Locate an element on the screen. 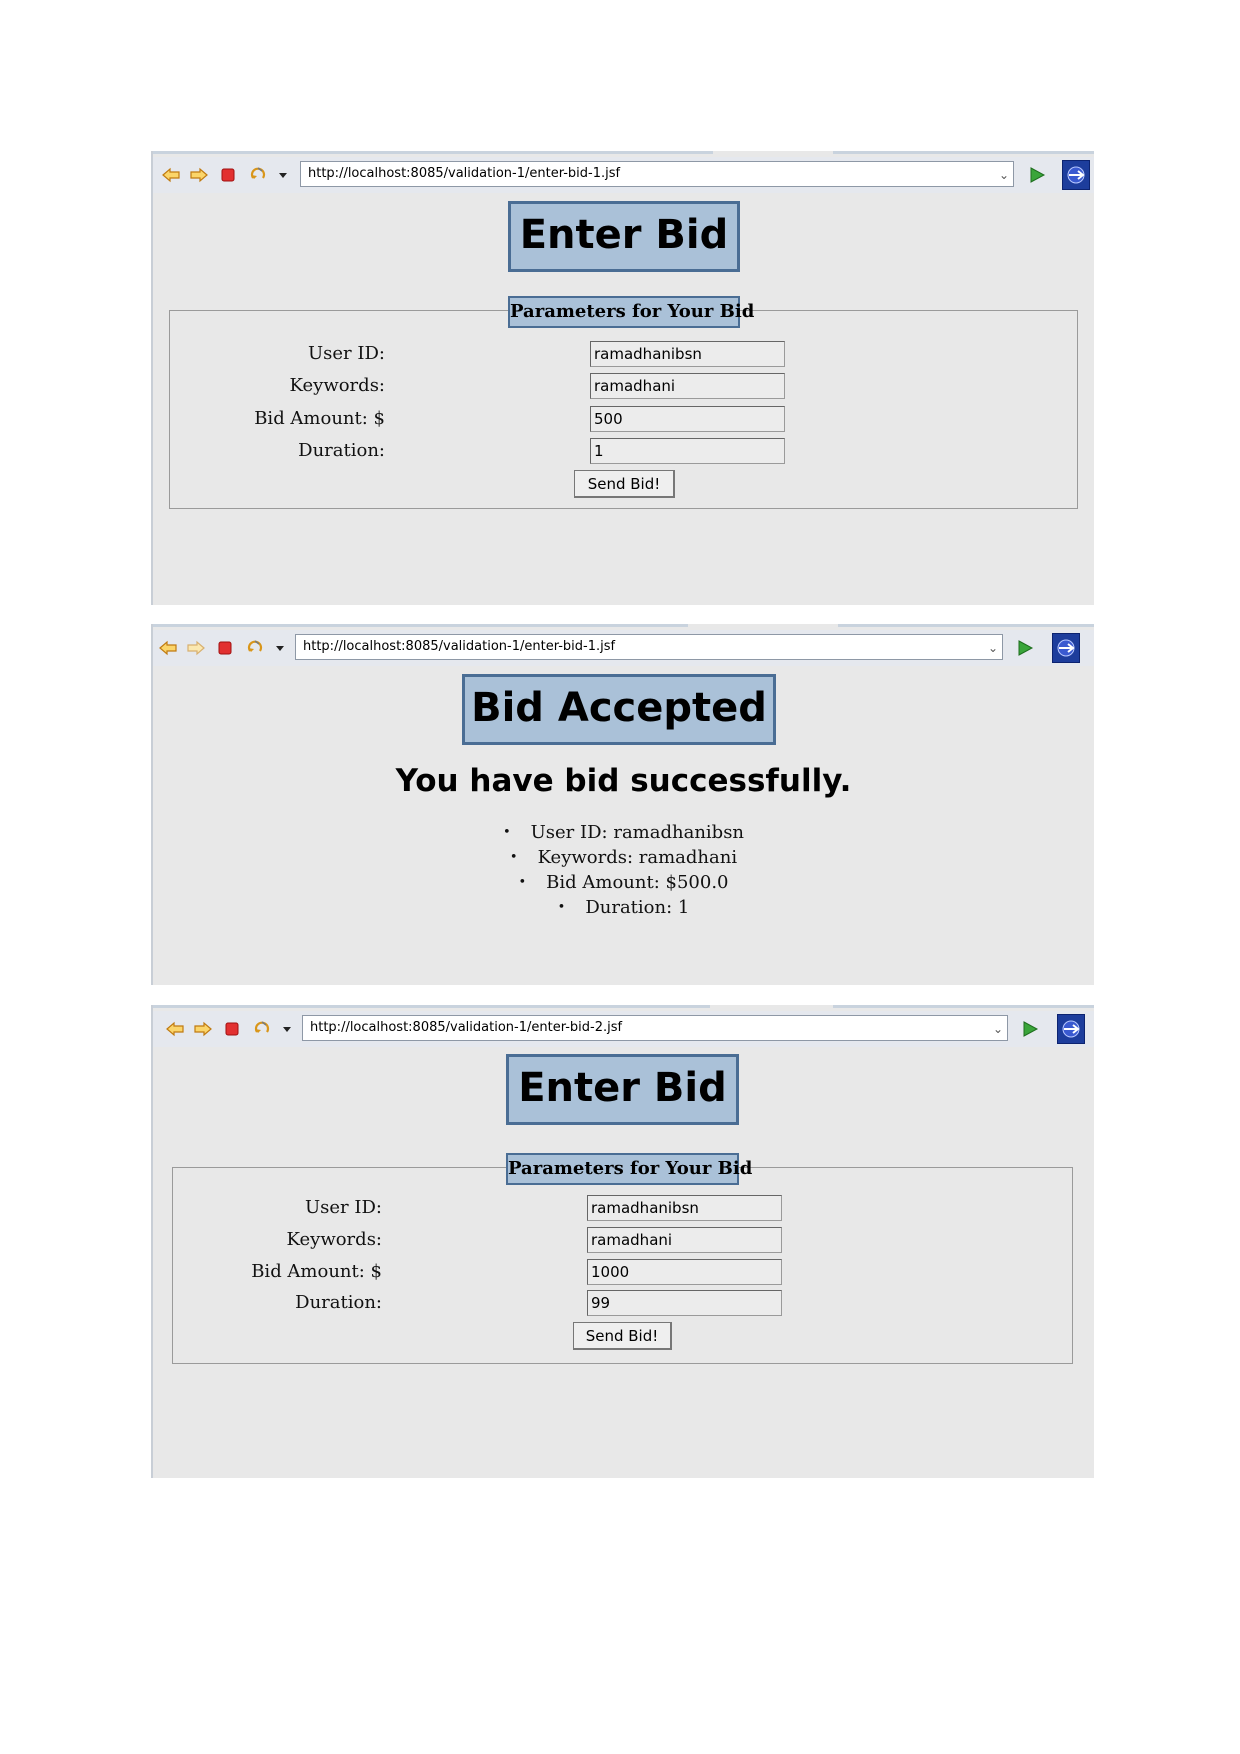 The width and height of the screenshot is (1240, 1754). list-item: User ID: ramadhanibsn is located at coordinates (623, 833).